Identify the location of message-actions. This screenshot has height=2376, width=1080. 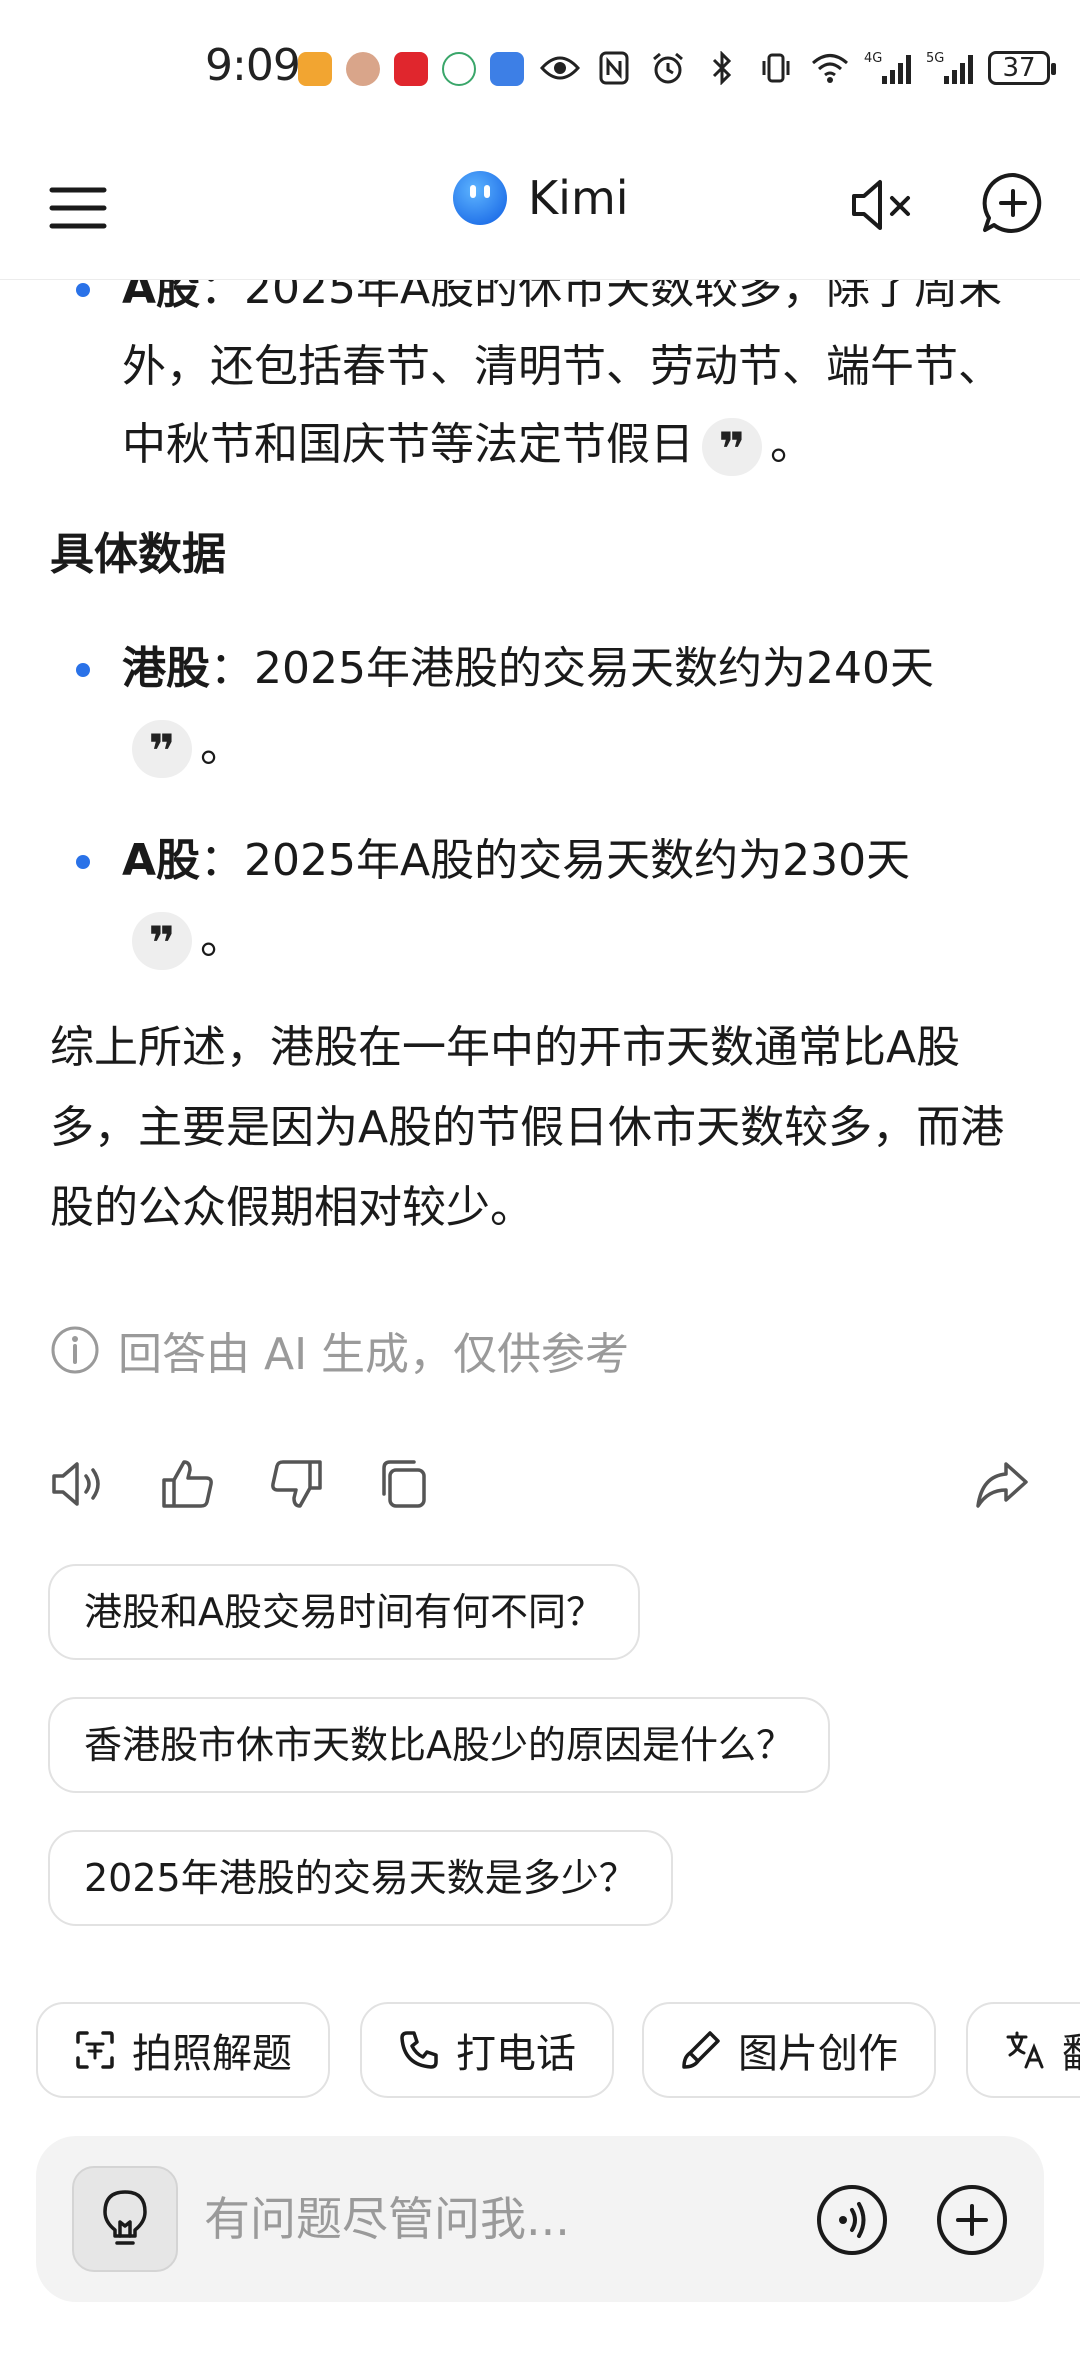
(540, 1486).